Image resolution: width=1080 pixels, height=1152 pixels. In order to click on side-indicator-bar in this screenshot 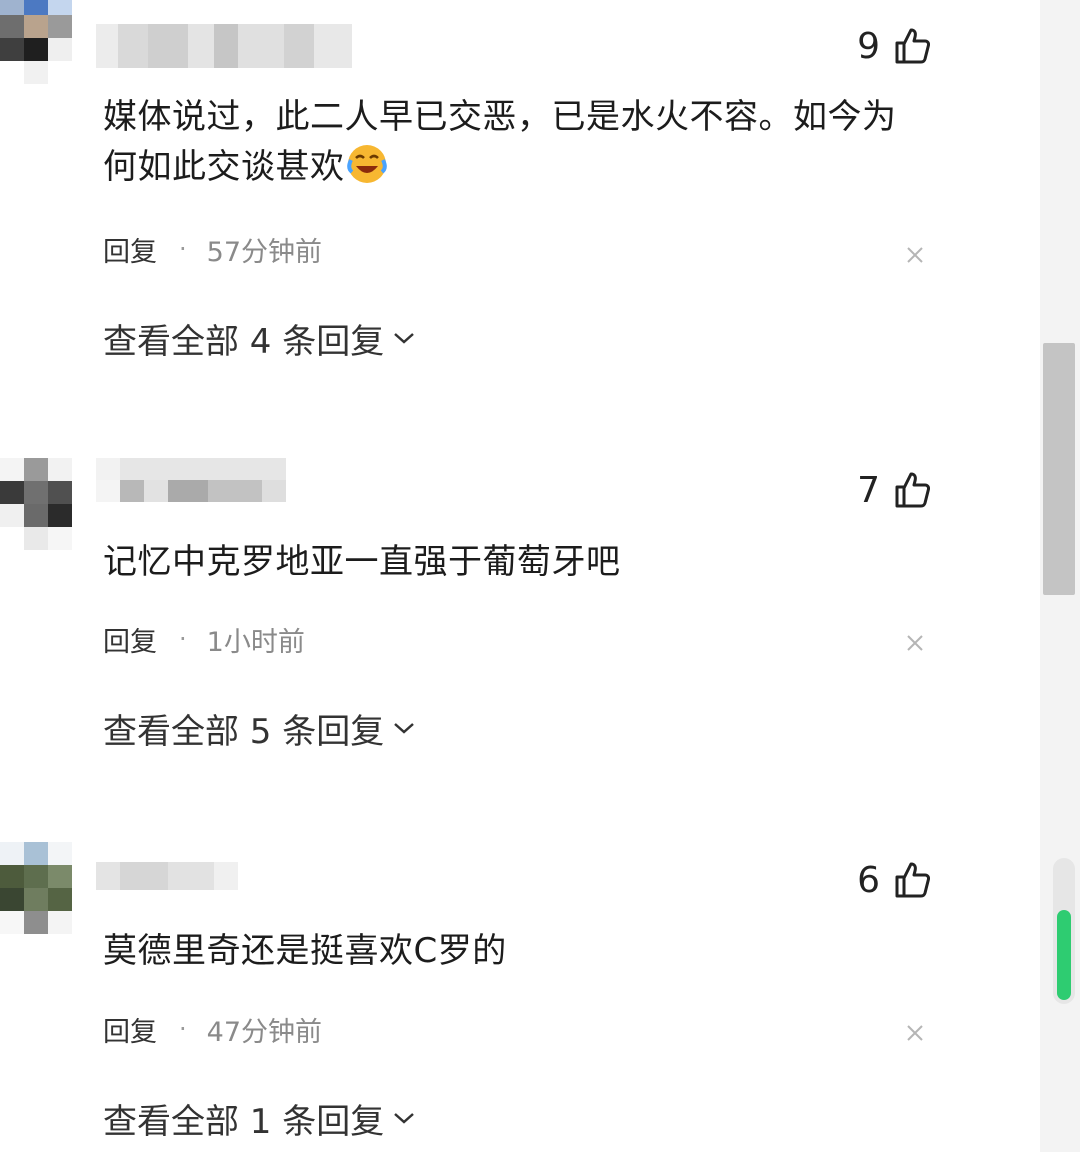, I will do `click(1064, 955)`.